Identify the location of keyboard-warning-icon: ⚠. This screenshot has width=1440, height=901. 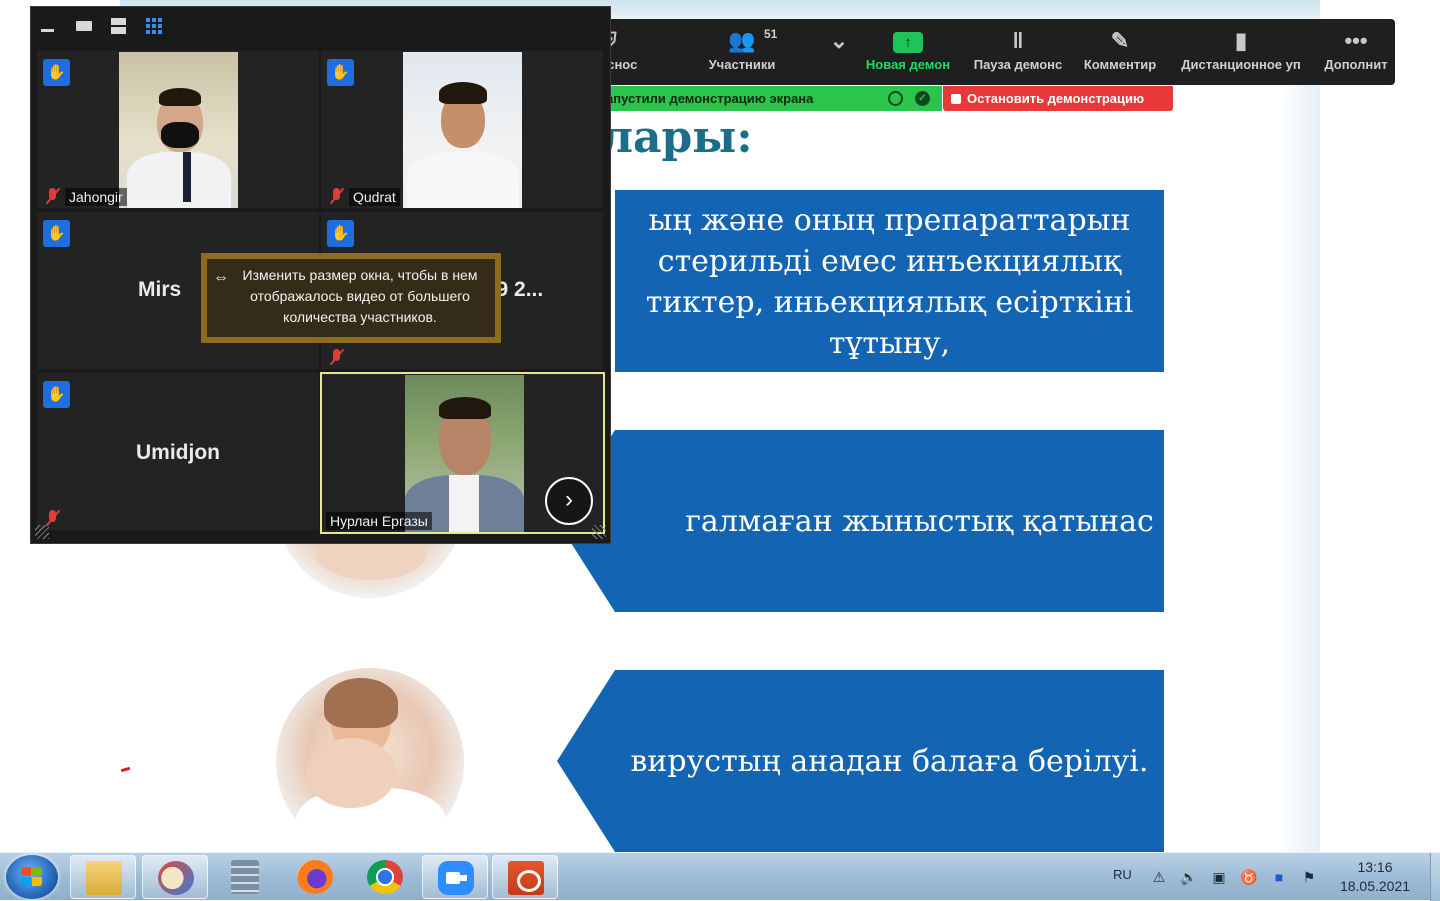
(1159, 877).